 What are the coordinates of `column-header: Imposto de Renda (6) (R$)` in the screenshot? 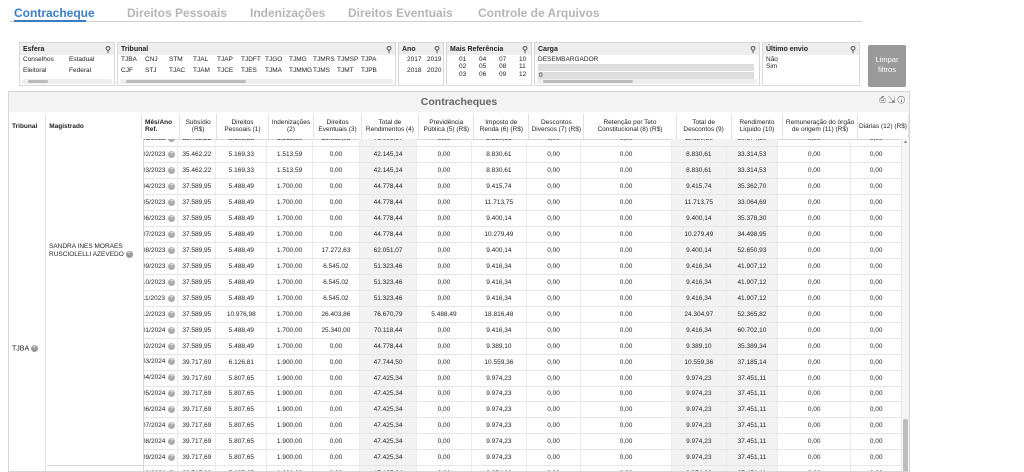 It's located at (501, 127).